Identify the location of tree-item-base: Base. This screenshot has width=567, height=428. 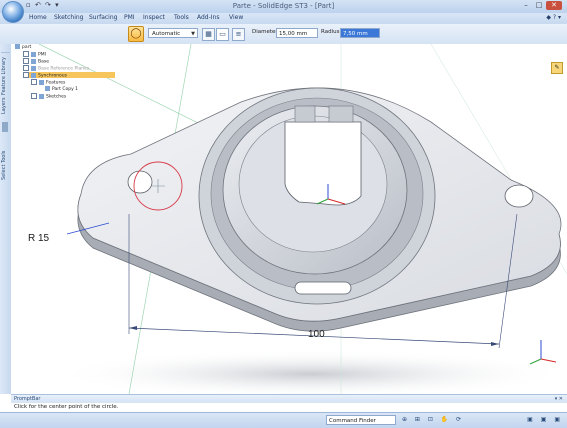
(36, 61).